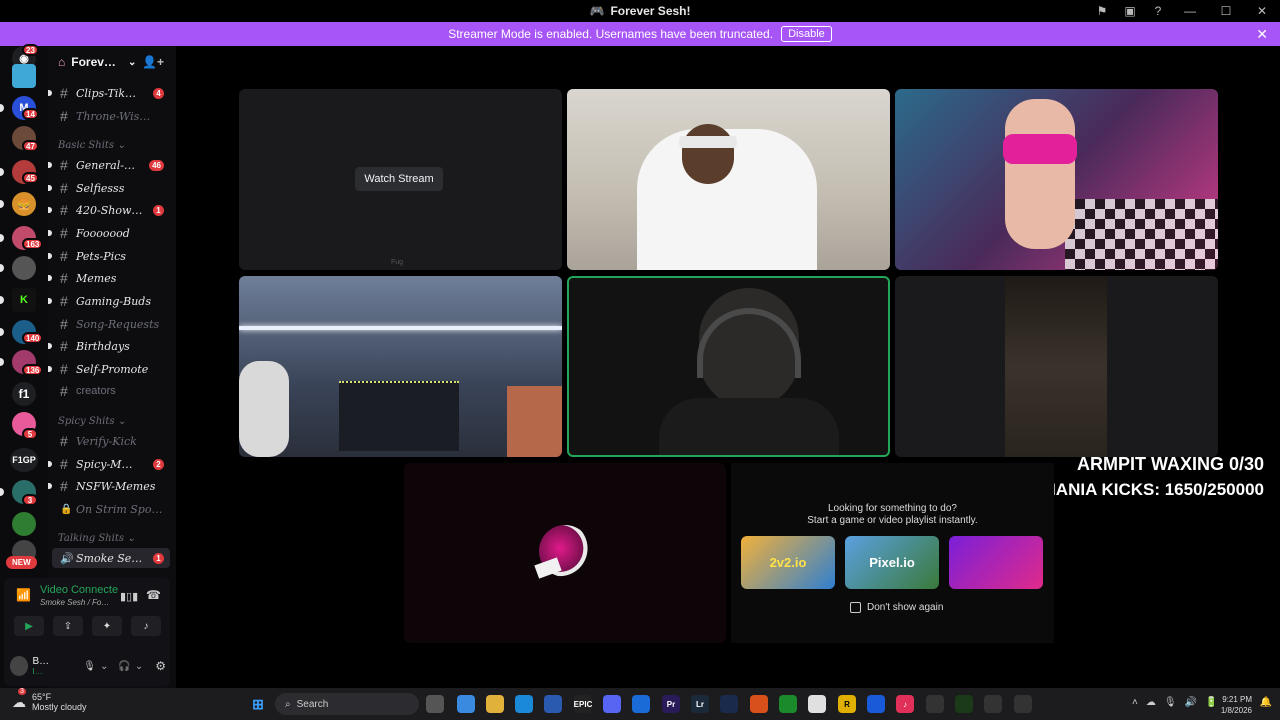  Describe the element at coordinates (112, 62) in the screenshot. I see `guild-header: ⌂ Forev… ⌄ 👤+` at that location.